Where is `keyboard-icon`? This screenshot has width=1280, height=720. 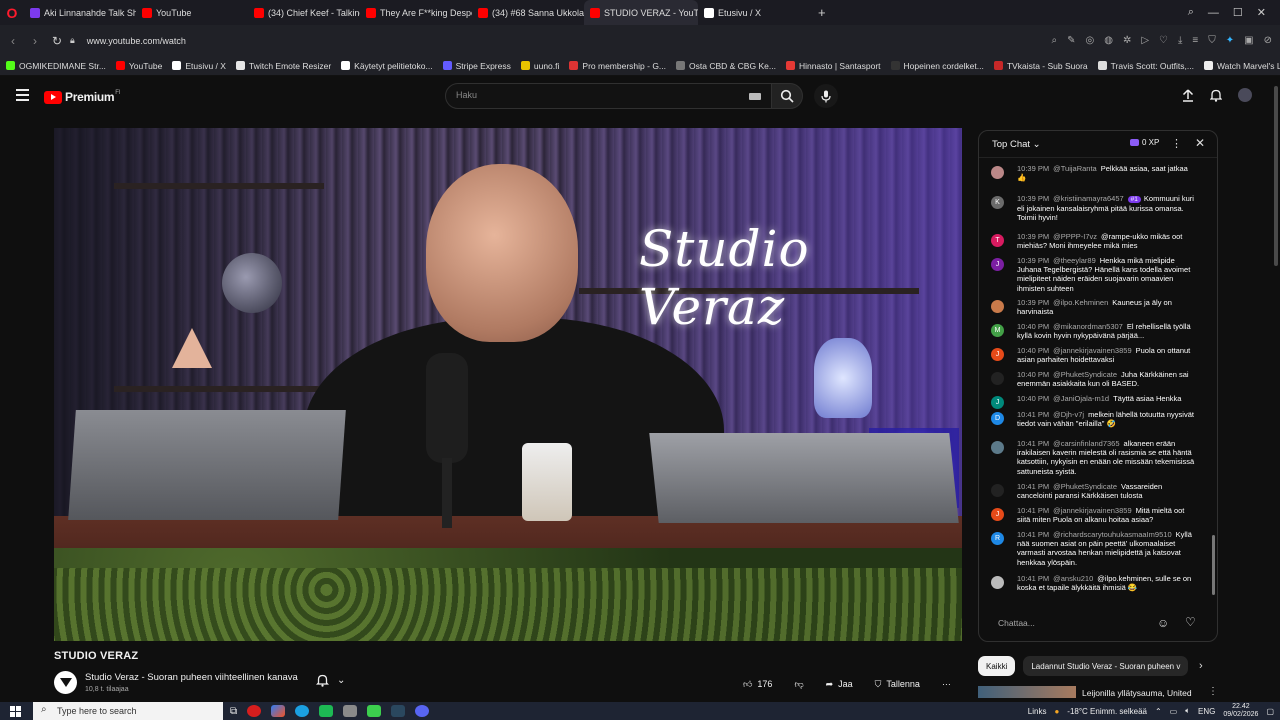 keyboard-icon is located at coordinates (755, 96).